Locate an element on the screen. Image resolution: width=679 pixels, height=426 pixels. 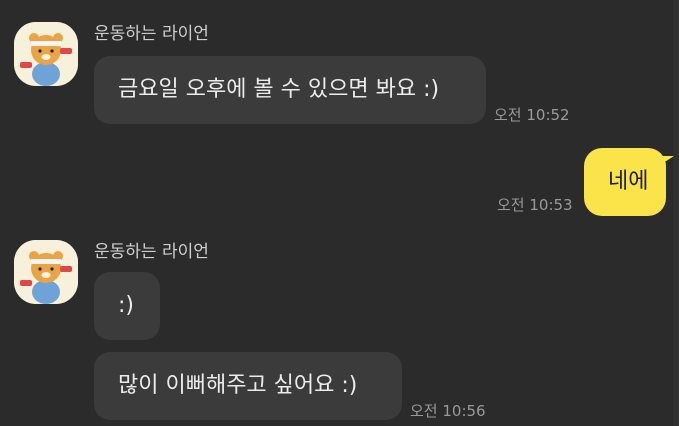
incoming-message-bubble: :) is located at coordinates (127, 306).